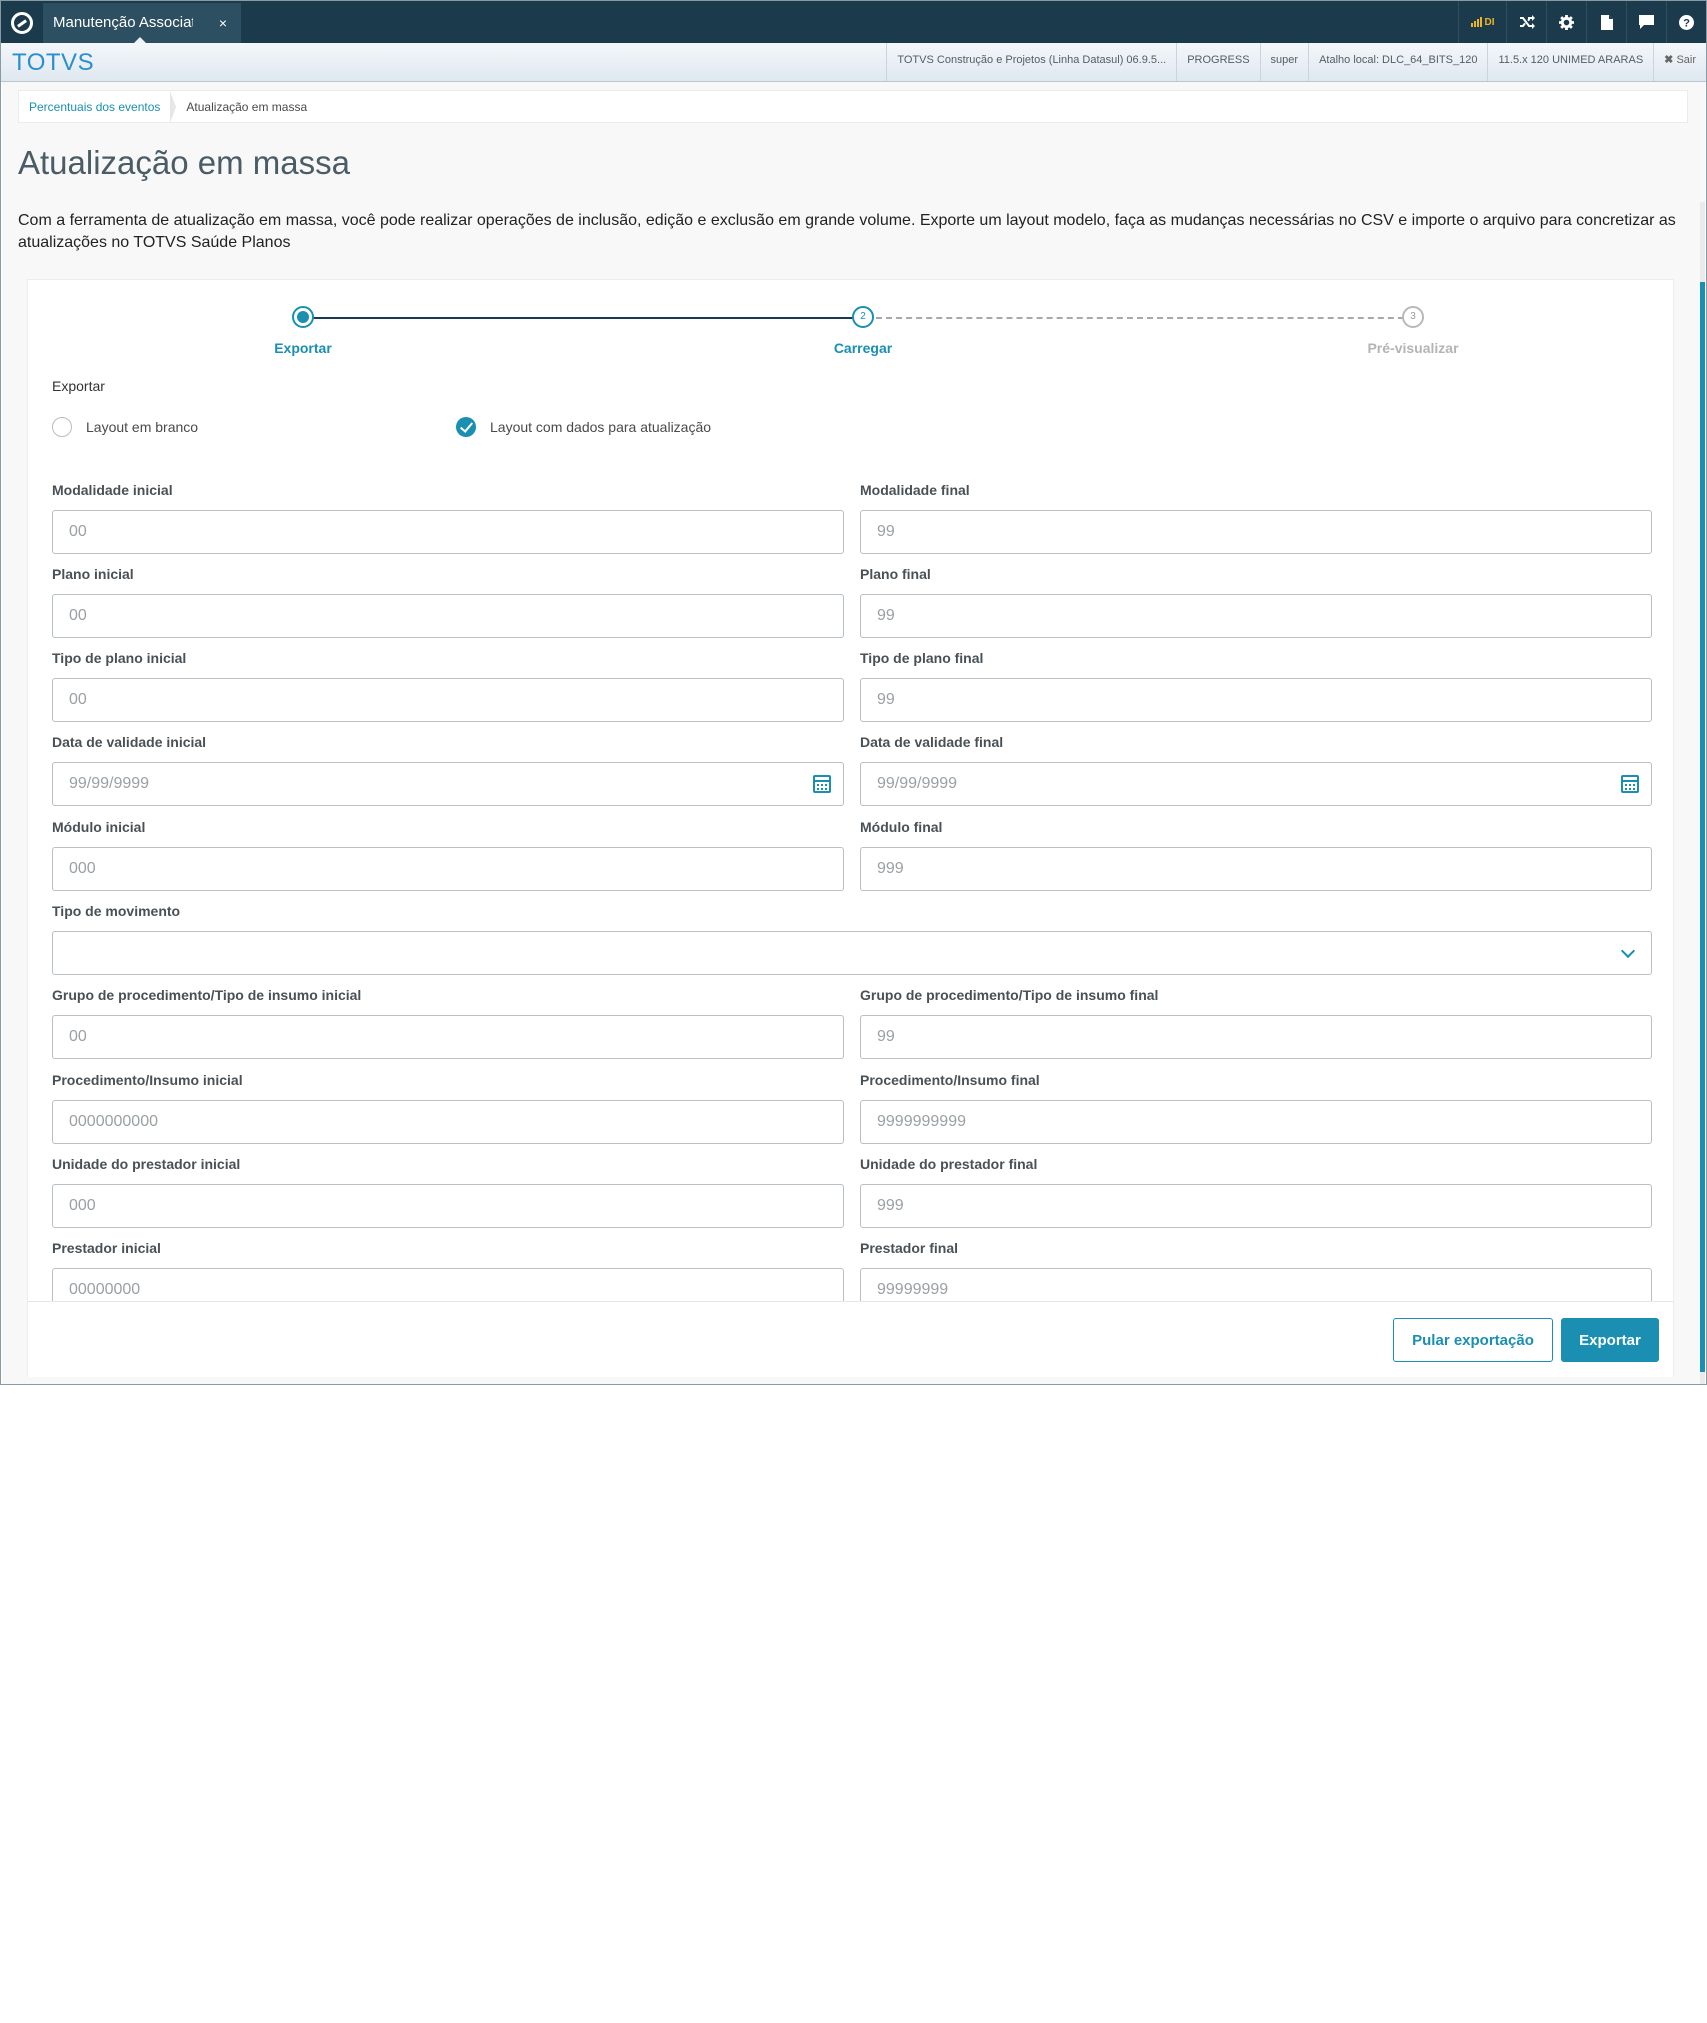 The image size is (1707, 2023). I want to click on field-modulo-inicial: Módulo inicial 000, so click(448, 854).